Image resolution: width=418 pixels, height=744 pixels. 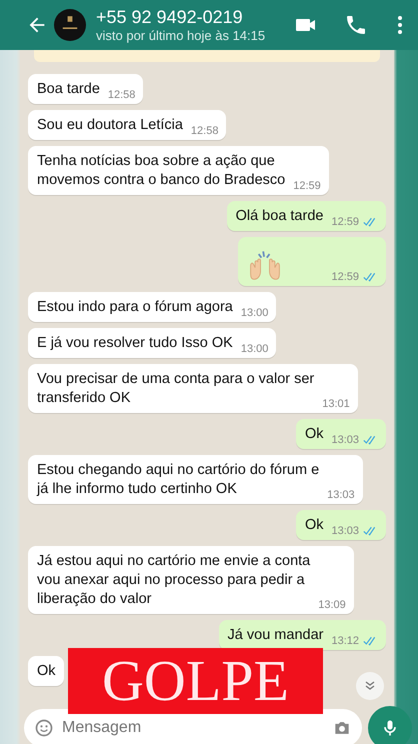 What do you see at coordinates (173, 580) in the screenshot?
I see `message-text: Já estou aqui no cartório me envie a conta vou anexar aqui no processo para pedir a liberação do valor` at bounding box center [173, 580].